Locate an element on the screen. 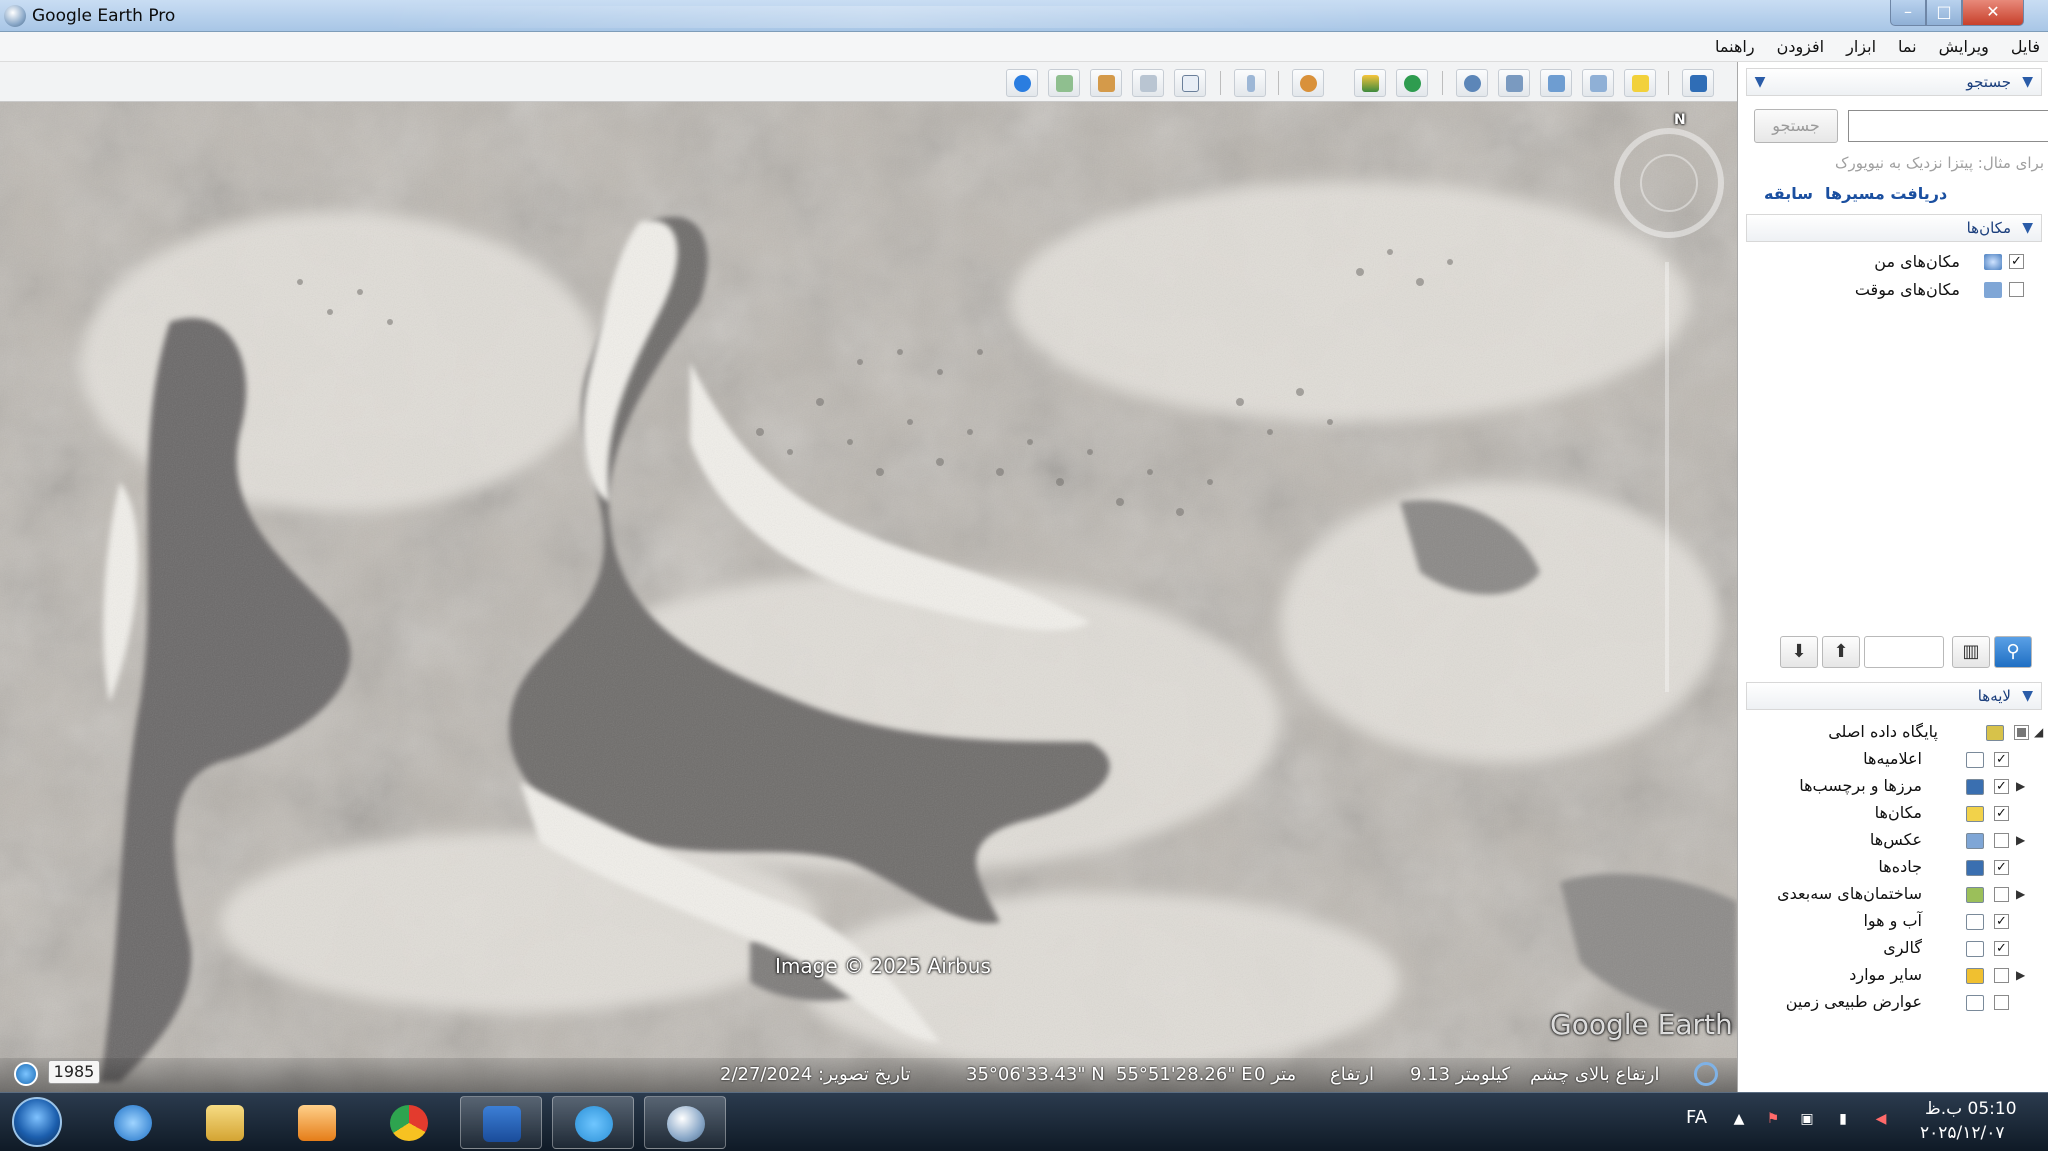  places-filter-input is located at coordinates (1904, 652).